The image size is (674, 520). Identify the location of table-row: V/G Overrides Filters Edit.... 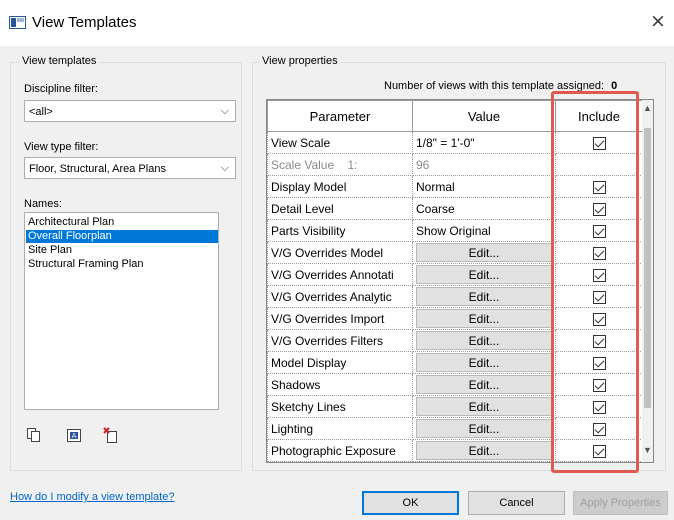
(454, 340).